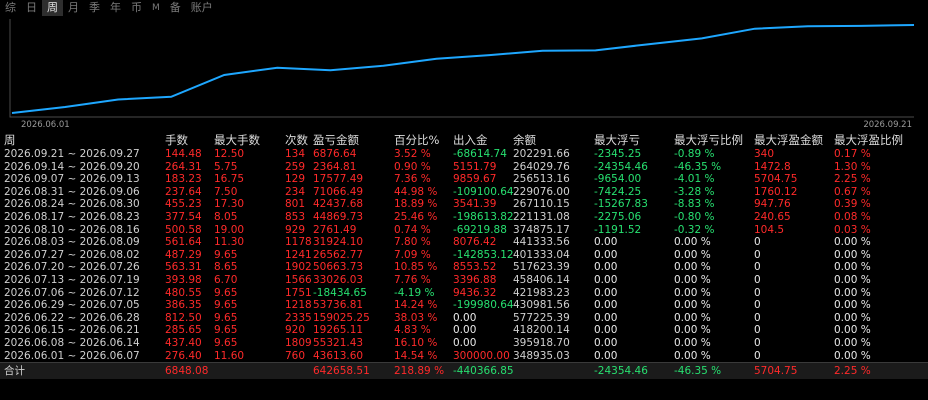 This screenshot has height=400, width=928. What do you see at coordinates (94, 8) in the screenshot?
I see `tab-4: 季` at bounding box center [94, 8].